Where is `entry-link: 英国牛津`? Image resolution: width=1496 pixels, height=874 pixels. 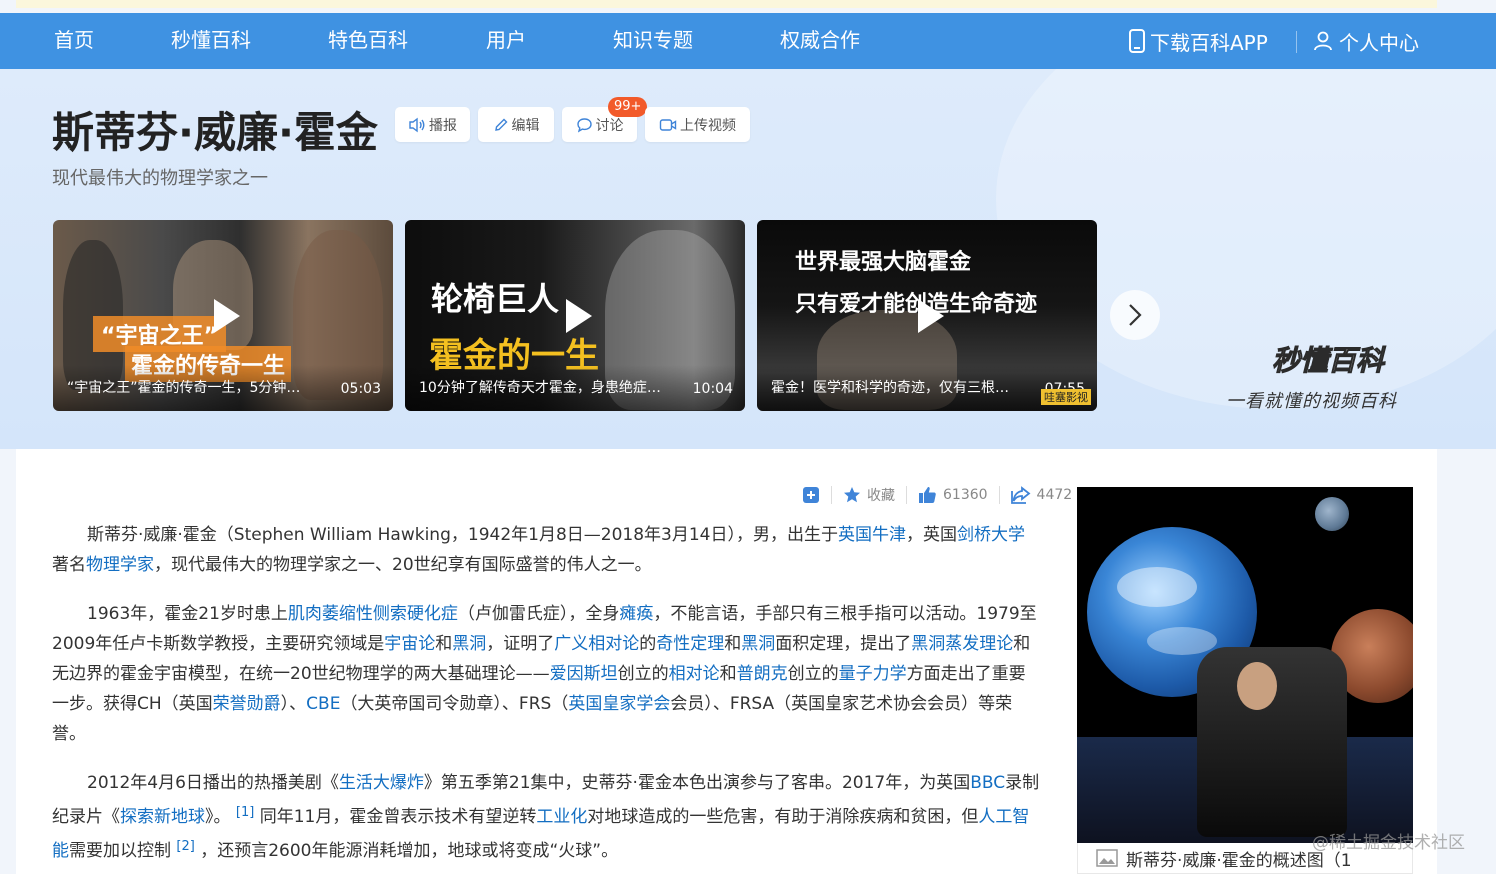 entry-link: 英国牛津 is located at coordinates (872, 535).